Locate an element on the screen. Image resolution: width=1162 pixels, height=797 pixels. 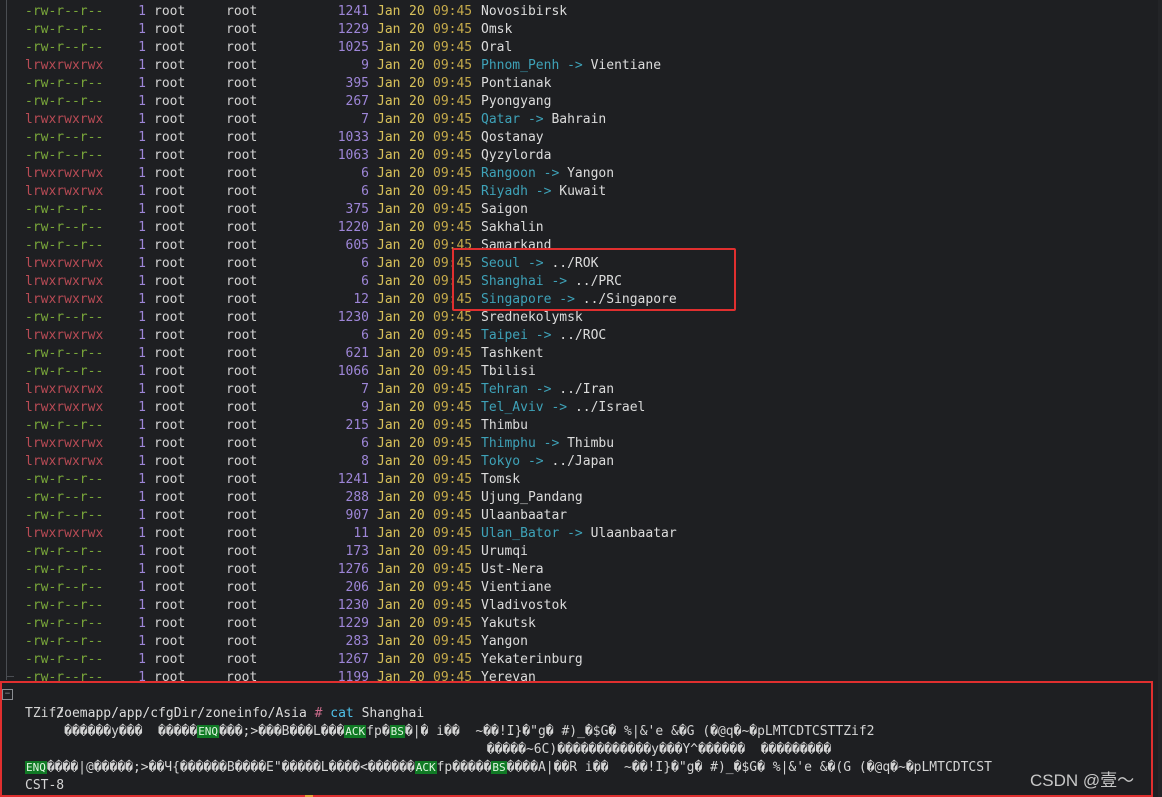
file-name: Tbilisi is located at coordinates (508, 371).